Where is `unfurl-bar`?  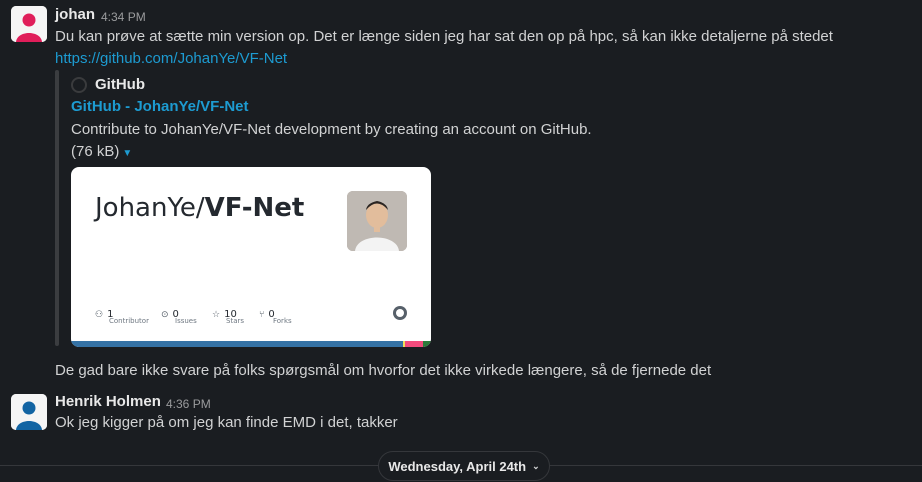 unfurl-bar is located at coordinates (57, 208).